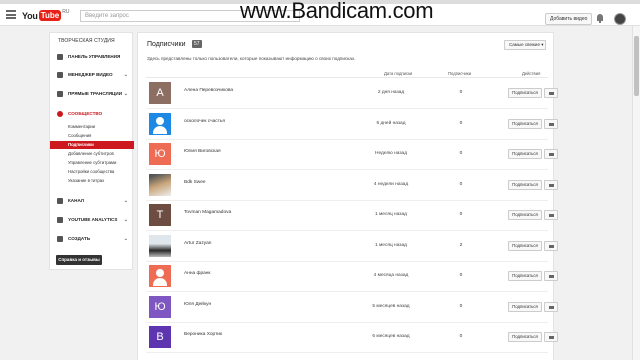 This screenshot has height=360, width=640. What do you see at coordinates (208, 90) in the screenshot?
I see `subscriber-name: Алена Перевозчикова` at bounding box center [208, 90].